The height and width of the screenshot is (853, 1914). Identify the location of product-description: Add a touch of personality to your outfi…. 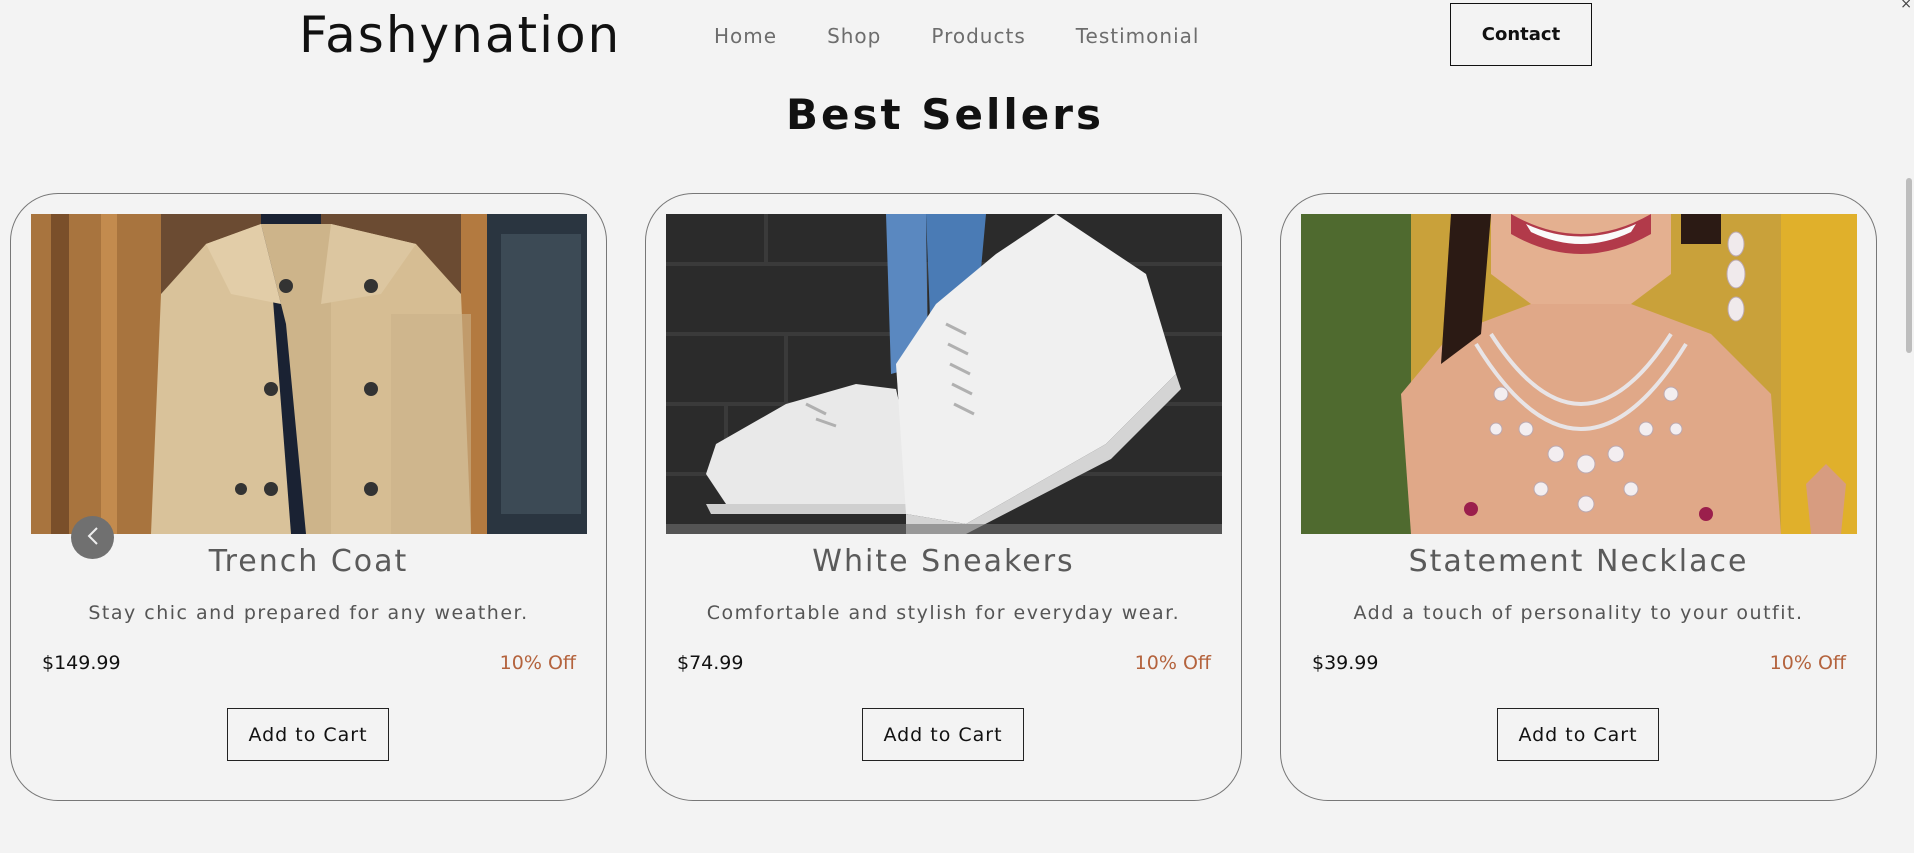
(1578, 613).